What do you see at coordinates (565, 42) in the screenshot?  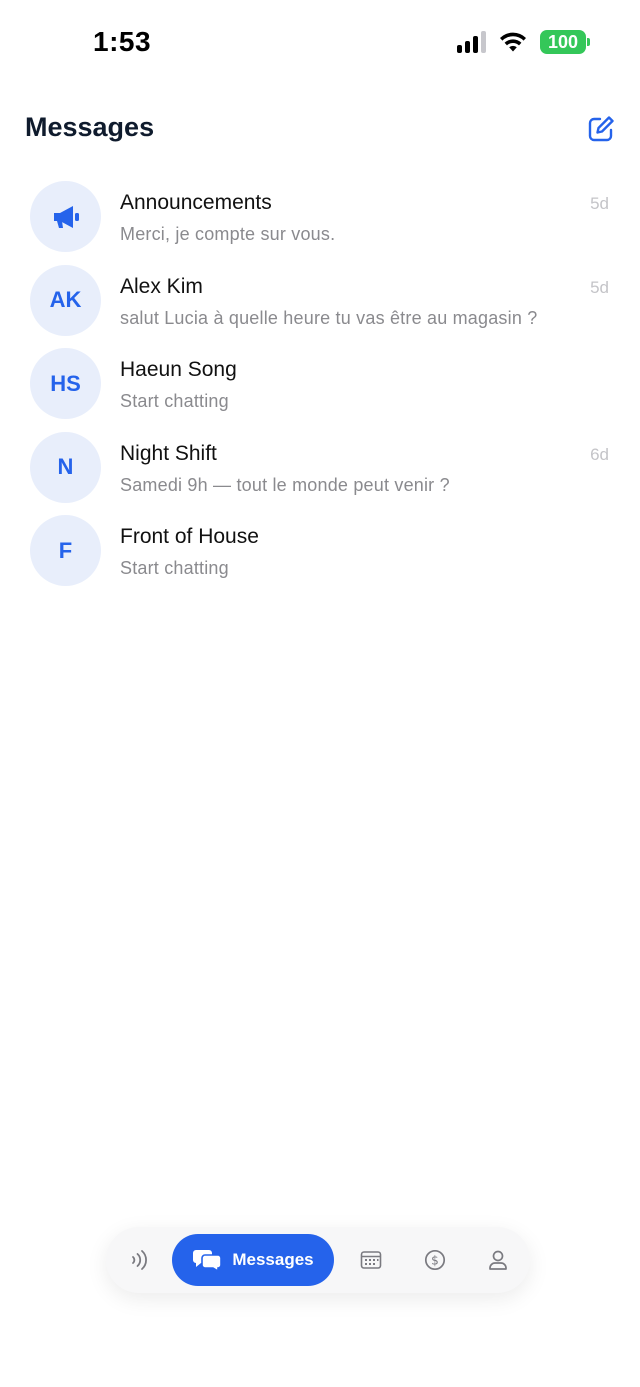 I see `battery-icon: 100` at bounding box center [565, 42].